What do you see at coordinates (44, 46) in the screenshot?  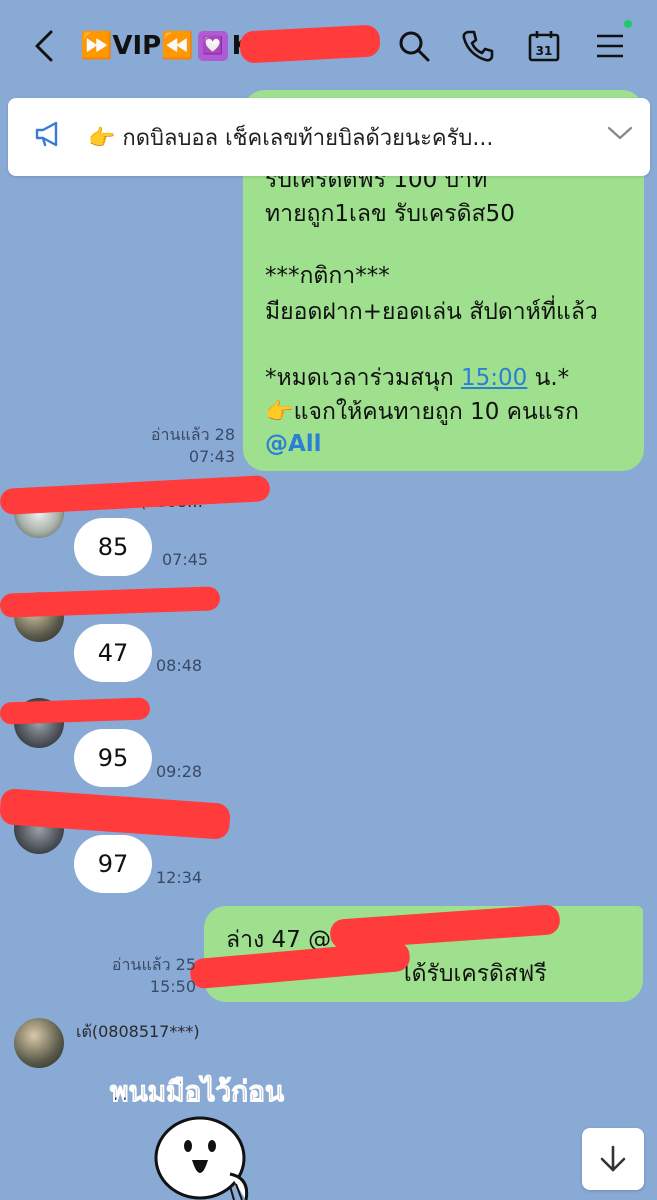 I see `back-arrow-icon` at bounding box center [44, 46].